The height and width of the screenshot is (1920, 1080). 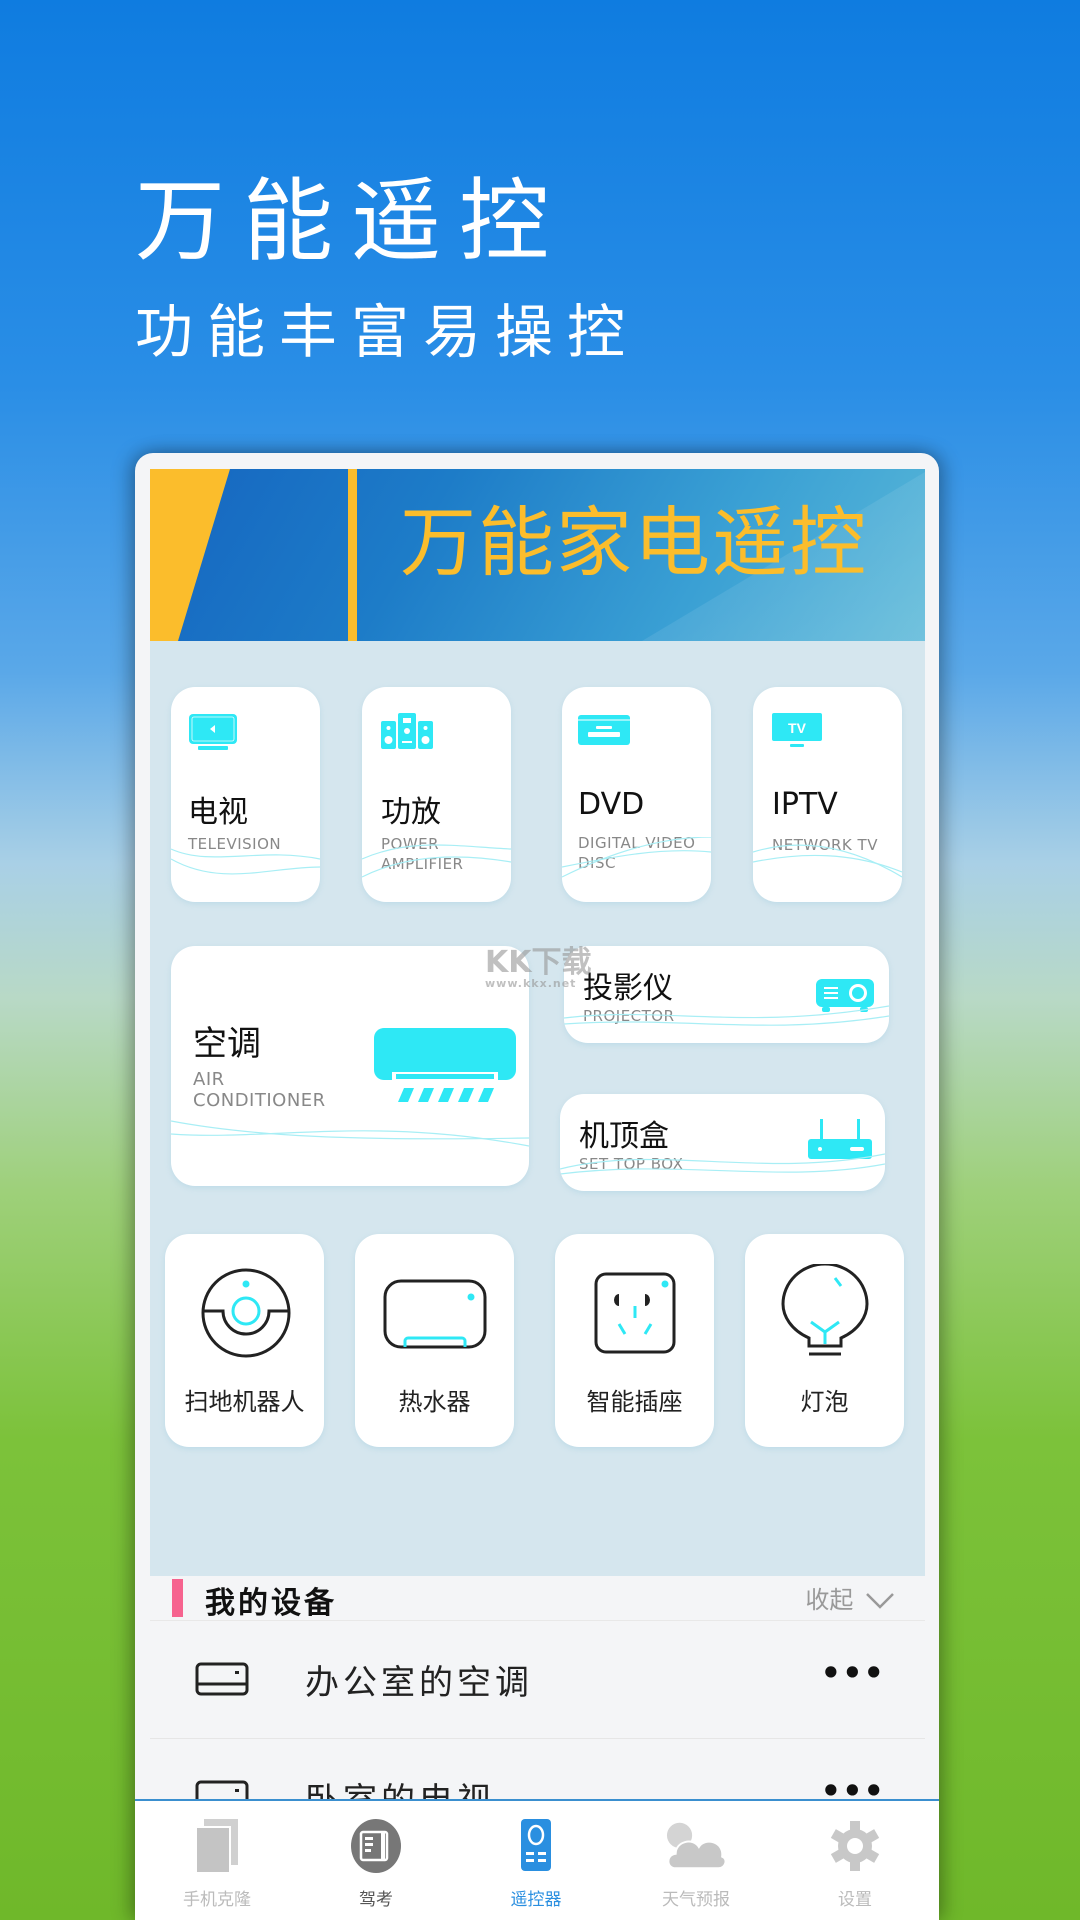 I want to click on chevron-down-icon, so click(x=880, y=1601).